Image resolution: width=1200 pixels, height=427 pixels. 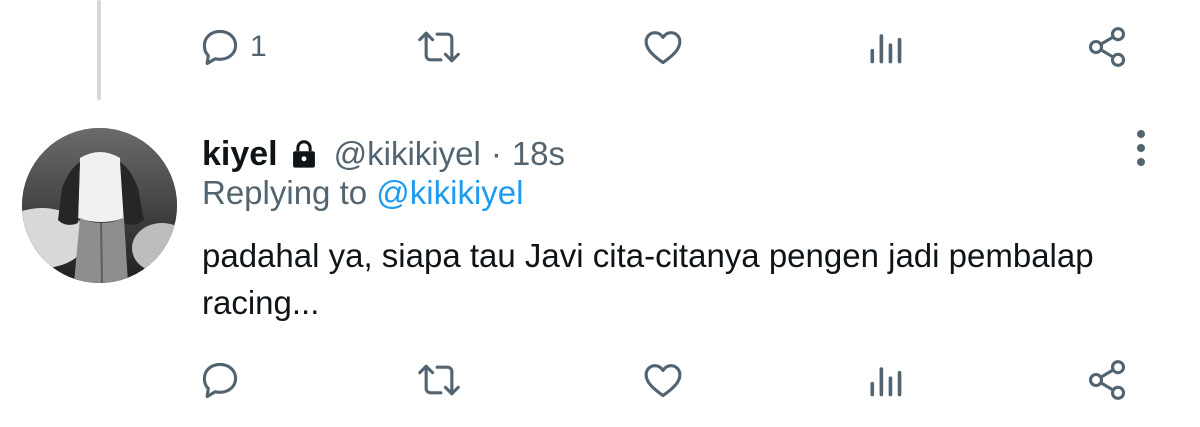 I want to click on display-name: kiyel, so click(x=240, y=154).